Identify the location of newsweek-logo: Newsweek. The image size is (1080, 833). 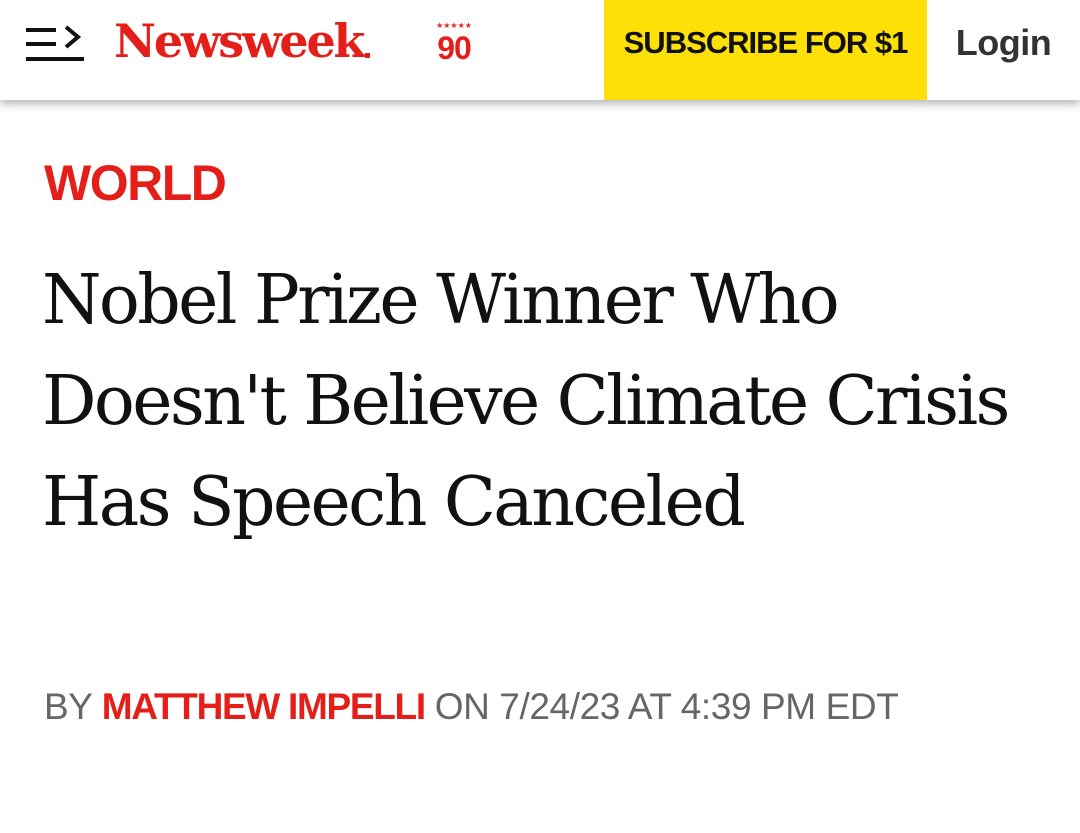
(242, 41).